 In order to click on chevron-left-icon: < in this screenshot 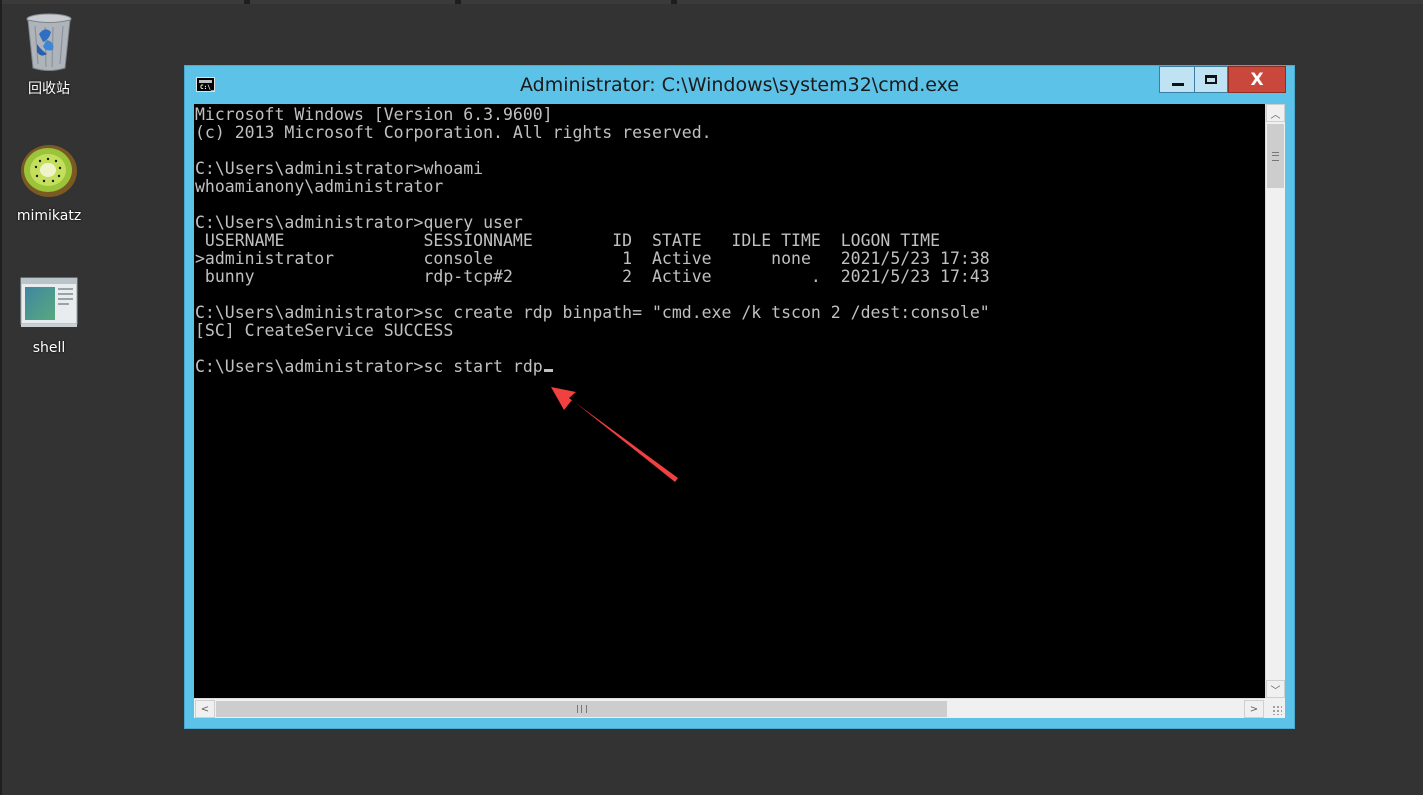, I will do `click(205, 709)`.